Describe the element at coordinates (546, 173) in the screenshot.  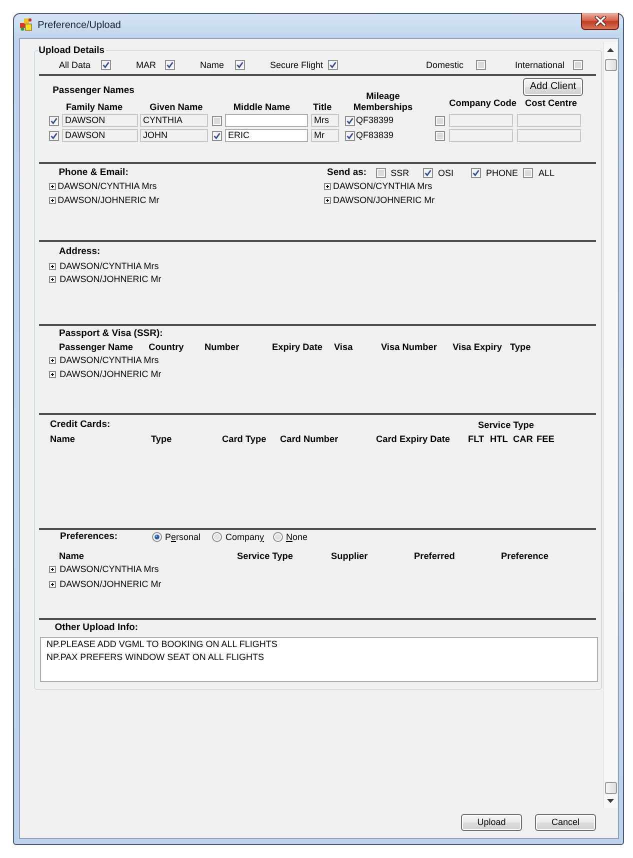
I see `checkbox-label: ALL` at that location.